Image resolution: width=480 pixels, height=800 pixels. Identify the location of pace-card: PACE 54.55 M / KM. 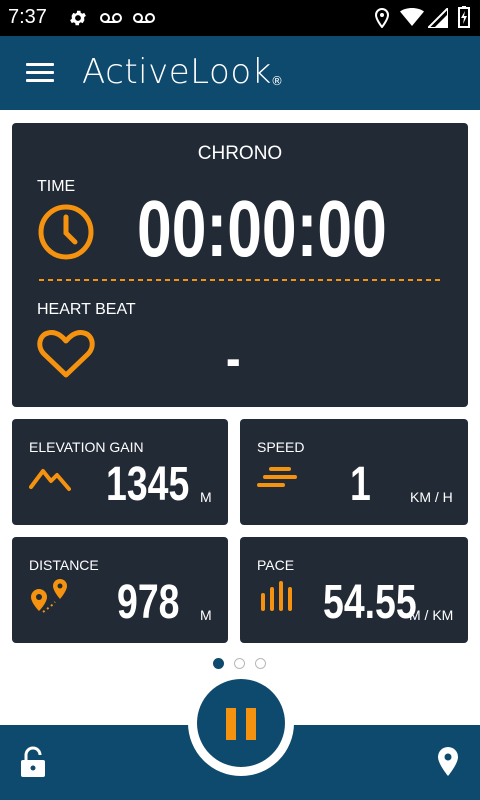
(354, 590).